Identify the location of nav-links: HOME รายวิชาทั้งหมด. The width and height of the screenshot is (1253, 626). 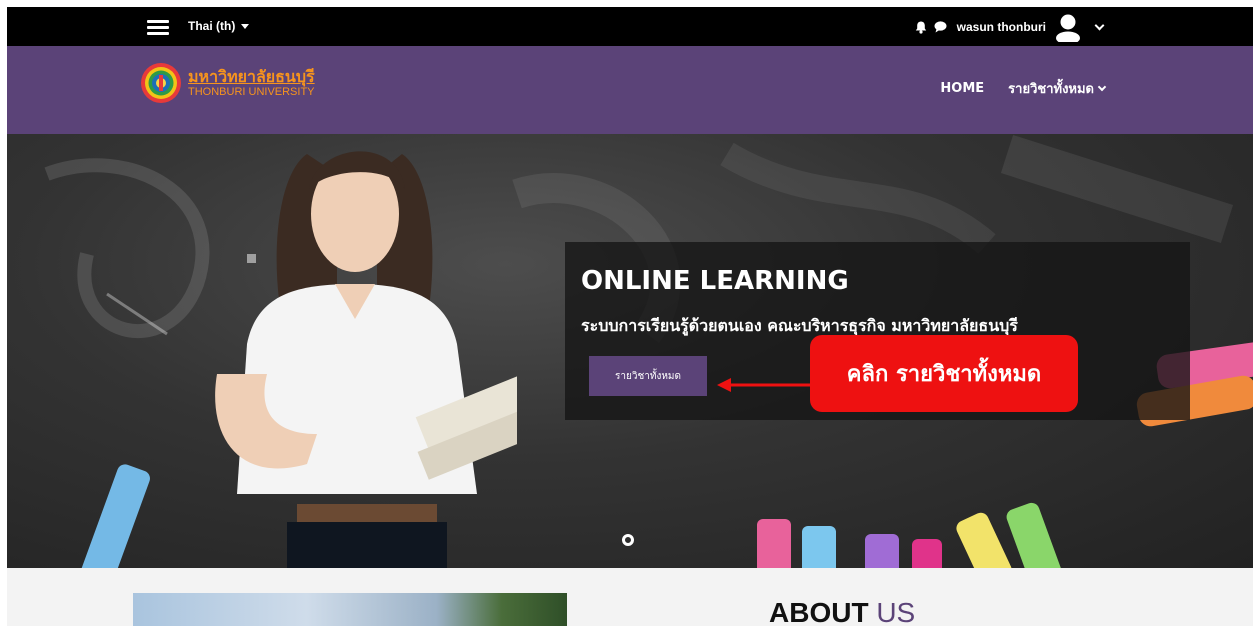
(1023, 88).